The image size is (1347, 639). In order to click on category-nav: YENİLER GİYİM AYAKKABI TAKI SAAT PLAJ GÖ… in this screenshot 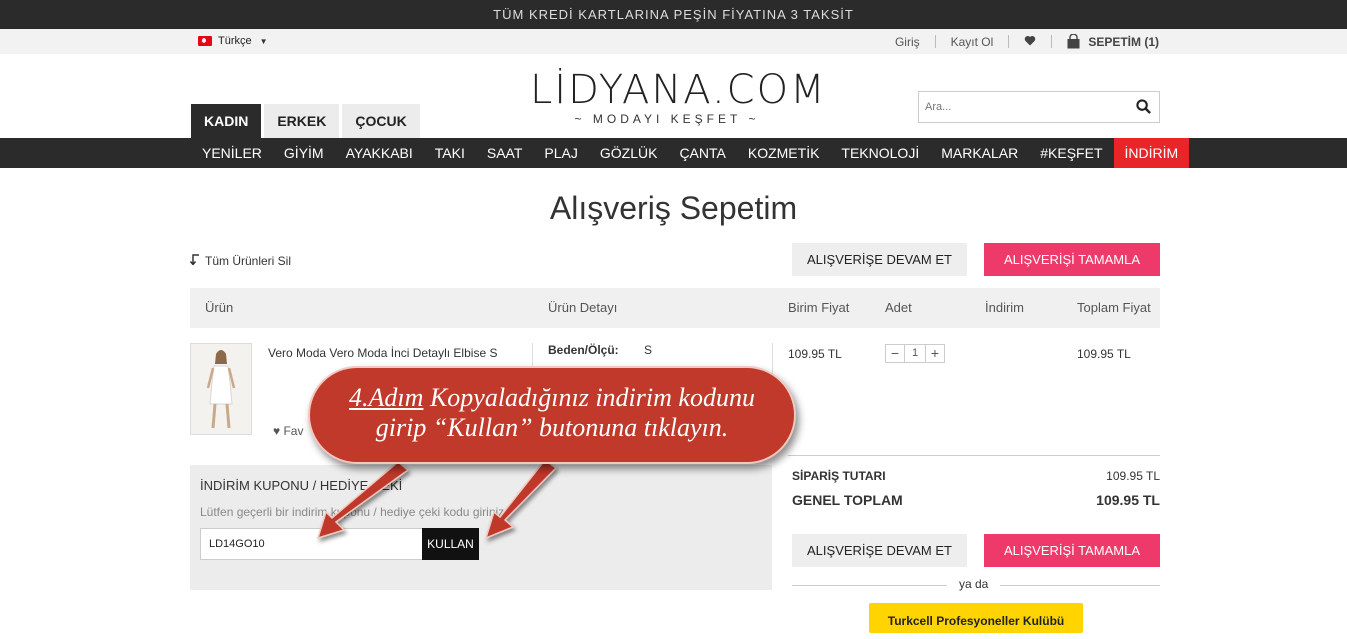, I will do `click(673, 153)`.